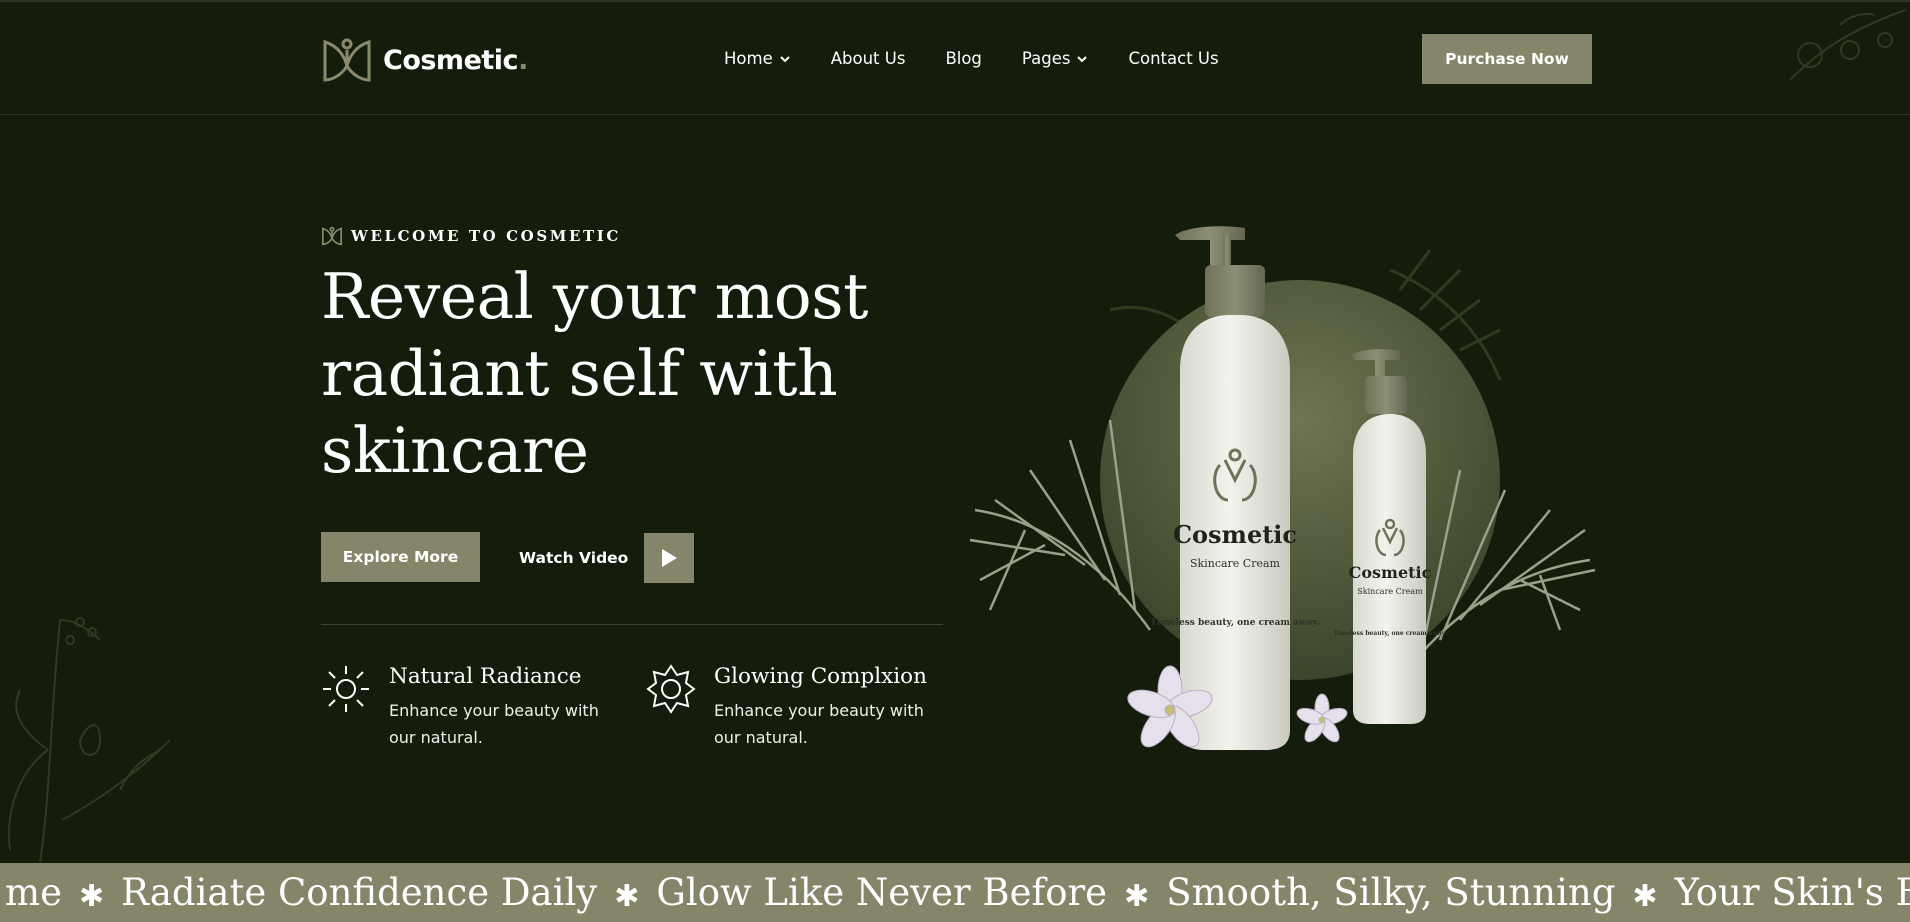  I want to click on nav-label: Pages, so click(1046, 58).